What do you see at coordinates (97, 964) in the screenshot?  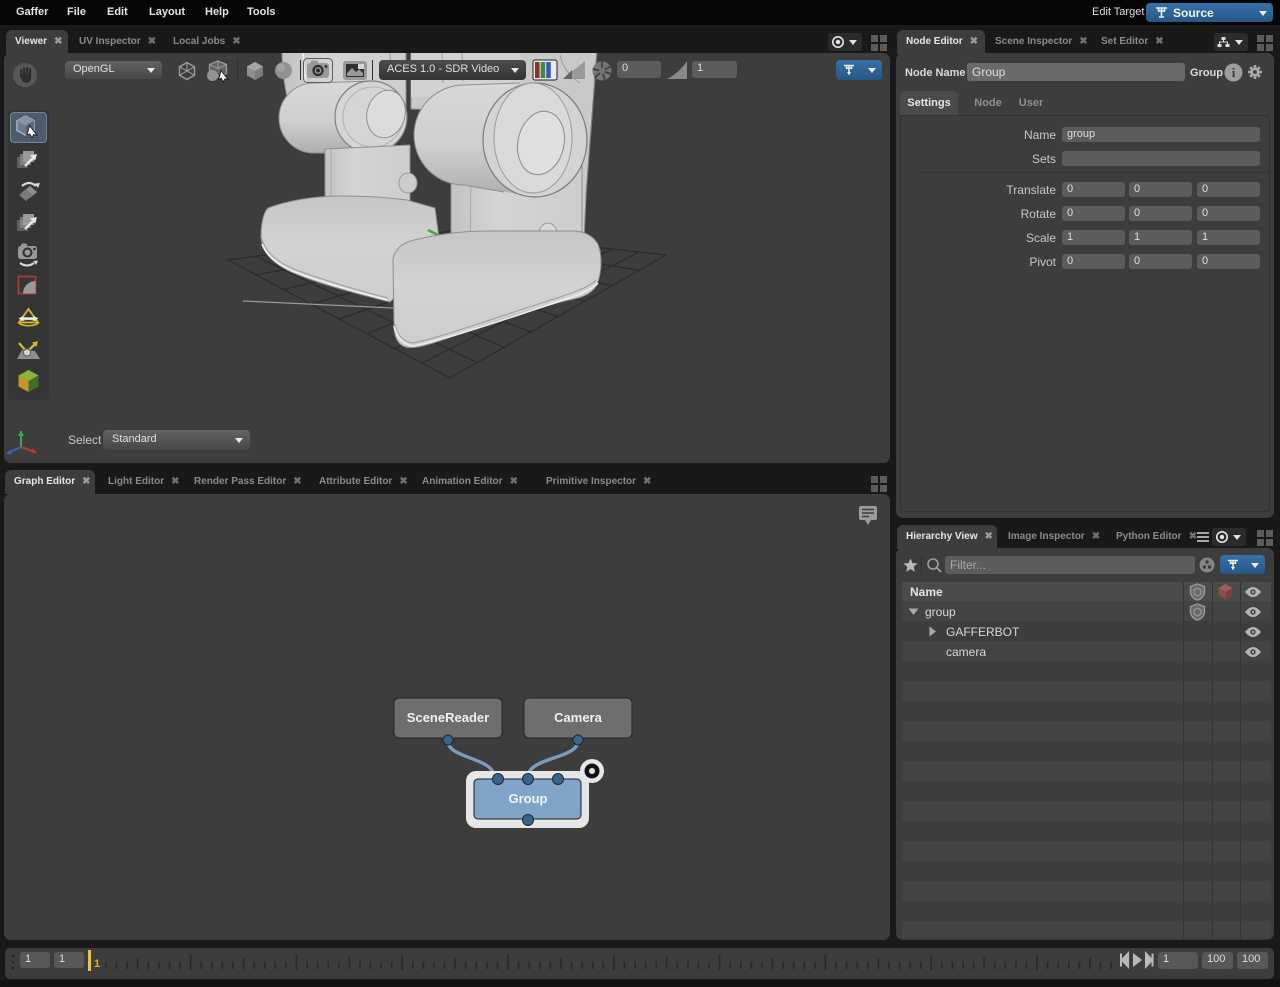 I see `svg-text: 1` at bounding box center [97, 964].